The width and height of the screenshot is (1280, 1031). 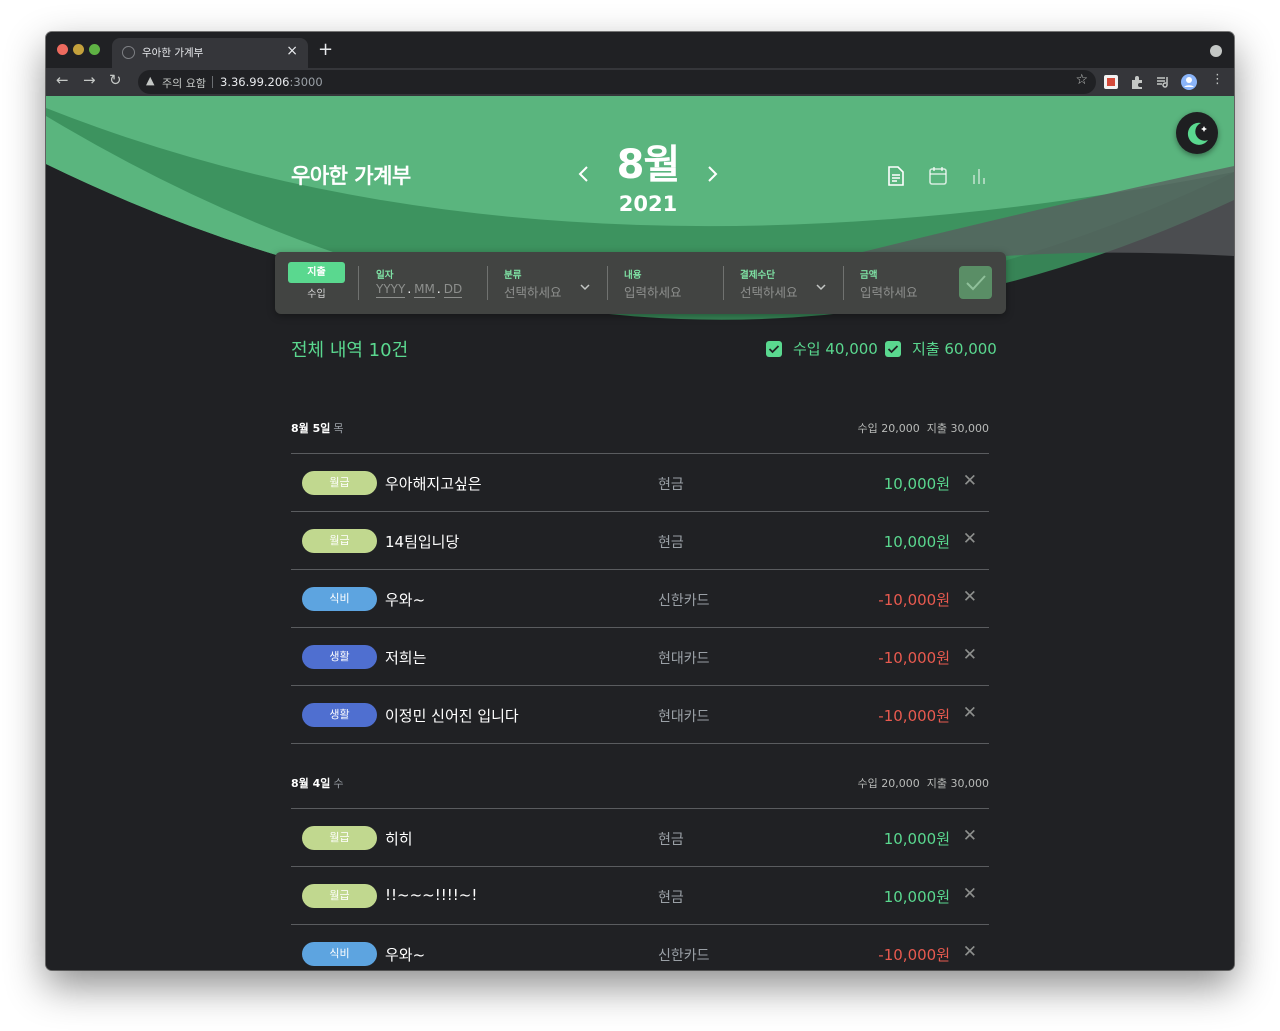 What do you see at coordinates (979, 176) in the screenshot?
I see `bar-chart-icon` at bounding box center [979, 176].